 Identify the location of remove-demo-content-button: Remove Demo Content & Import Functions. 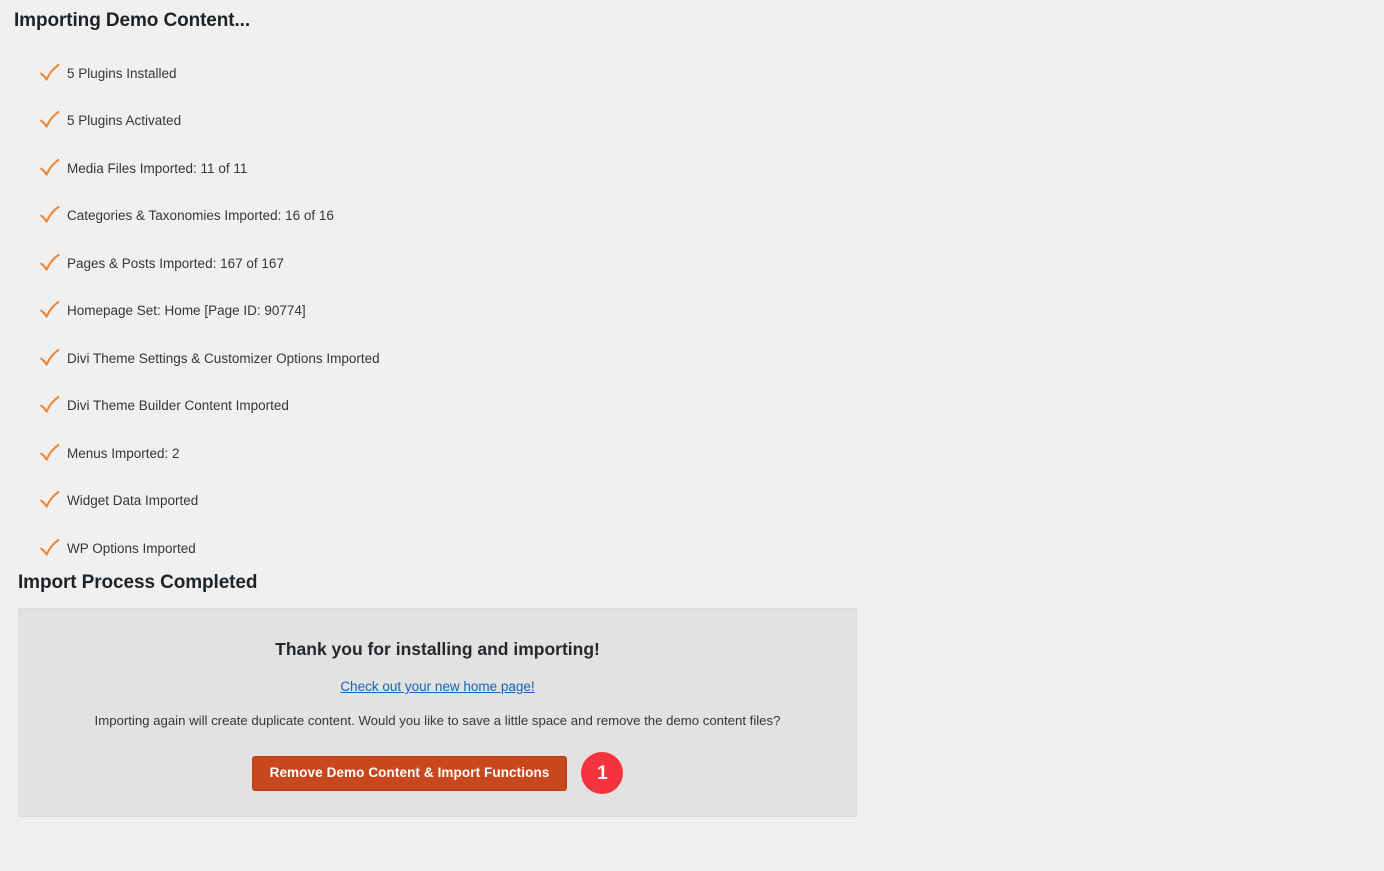
(409, 773).